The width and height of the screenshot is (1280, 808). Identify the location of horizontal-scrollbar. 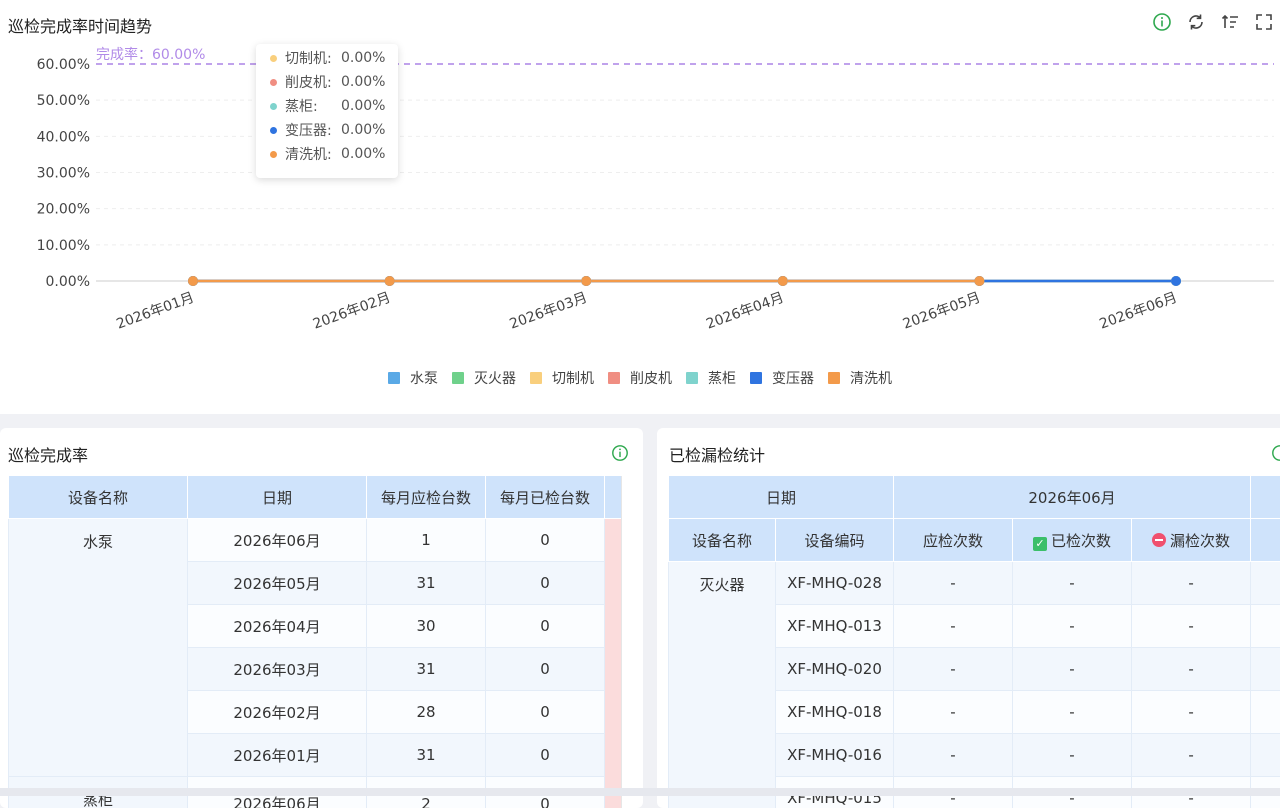
(640, 792).